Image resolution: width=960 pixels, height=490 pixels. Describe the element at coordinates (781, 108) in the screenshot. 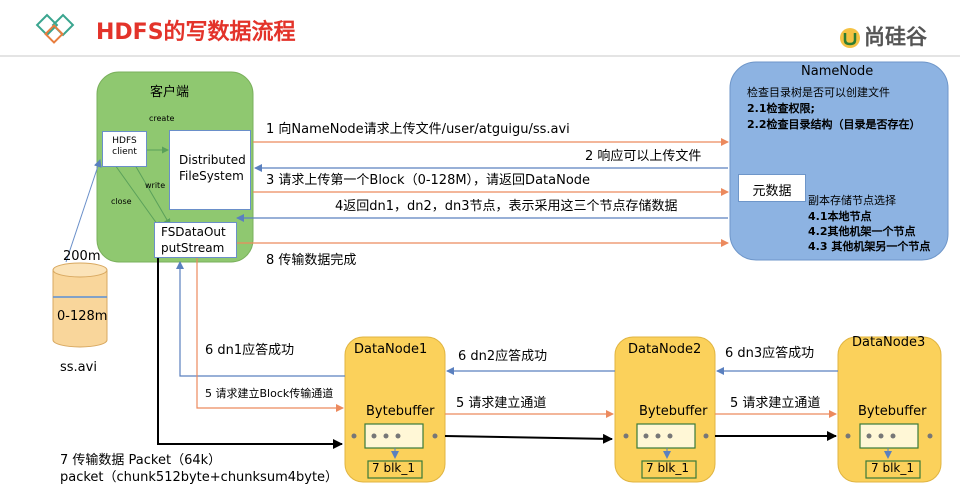

I see `namenode-check-1: 2.1检查权限;` at that location.